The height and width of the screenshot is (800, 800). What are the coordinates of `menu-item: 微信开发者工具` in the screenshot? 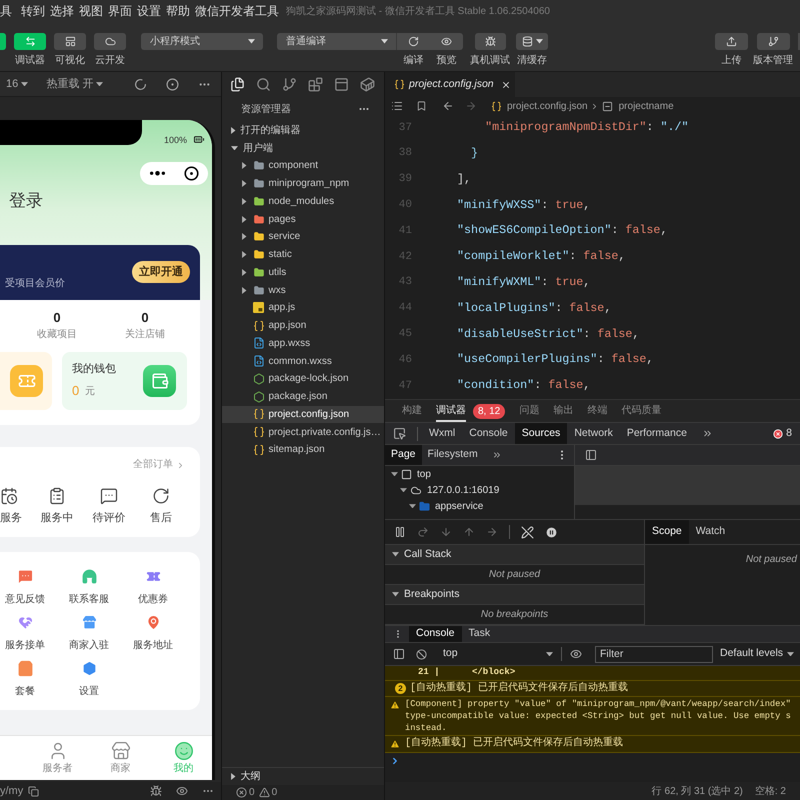 It's located at (237, 11).